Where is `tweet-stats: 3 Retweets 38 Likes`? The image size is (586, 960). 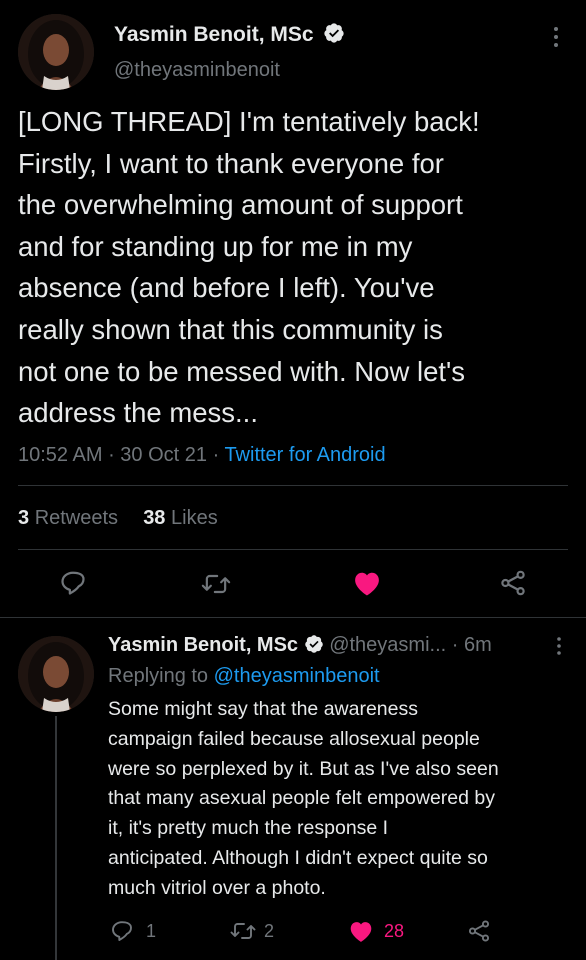
tweet-stats: 3 Retweets 38 Likes is located at coordinates (118, 518).